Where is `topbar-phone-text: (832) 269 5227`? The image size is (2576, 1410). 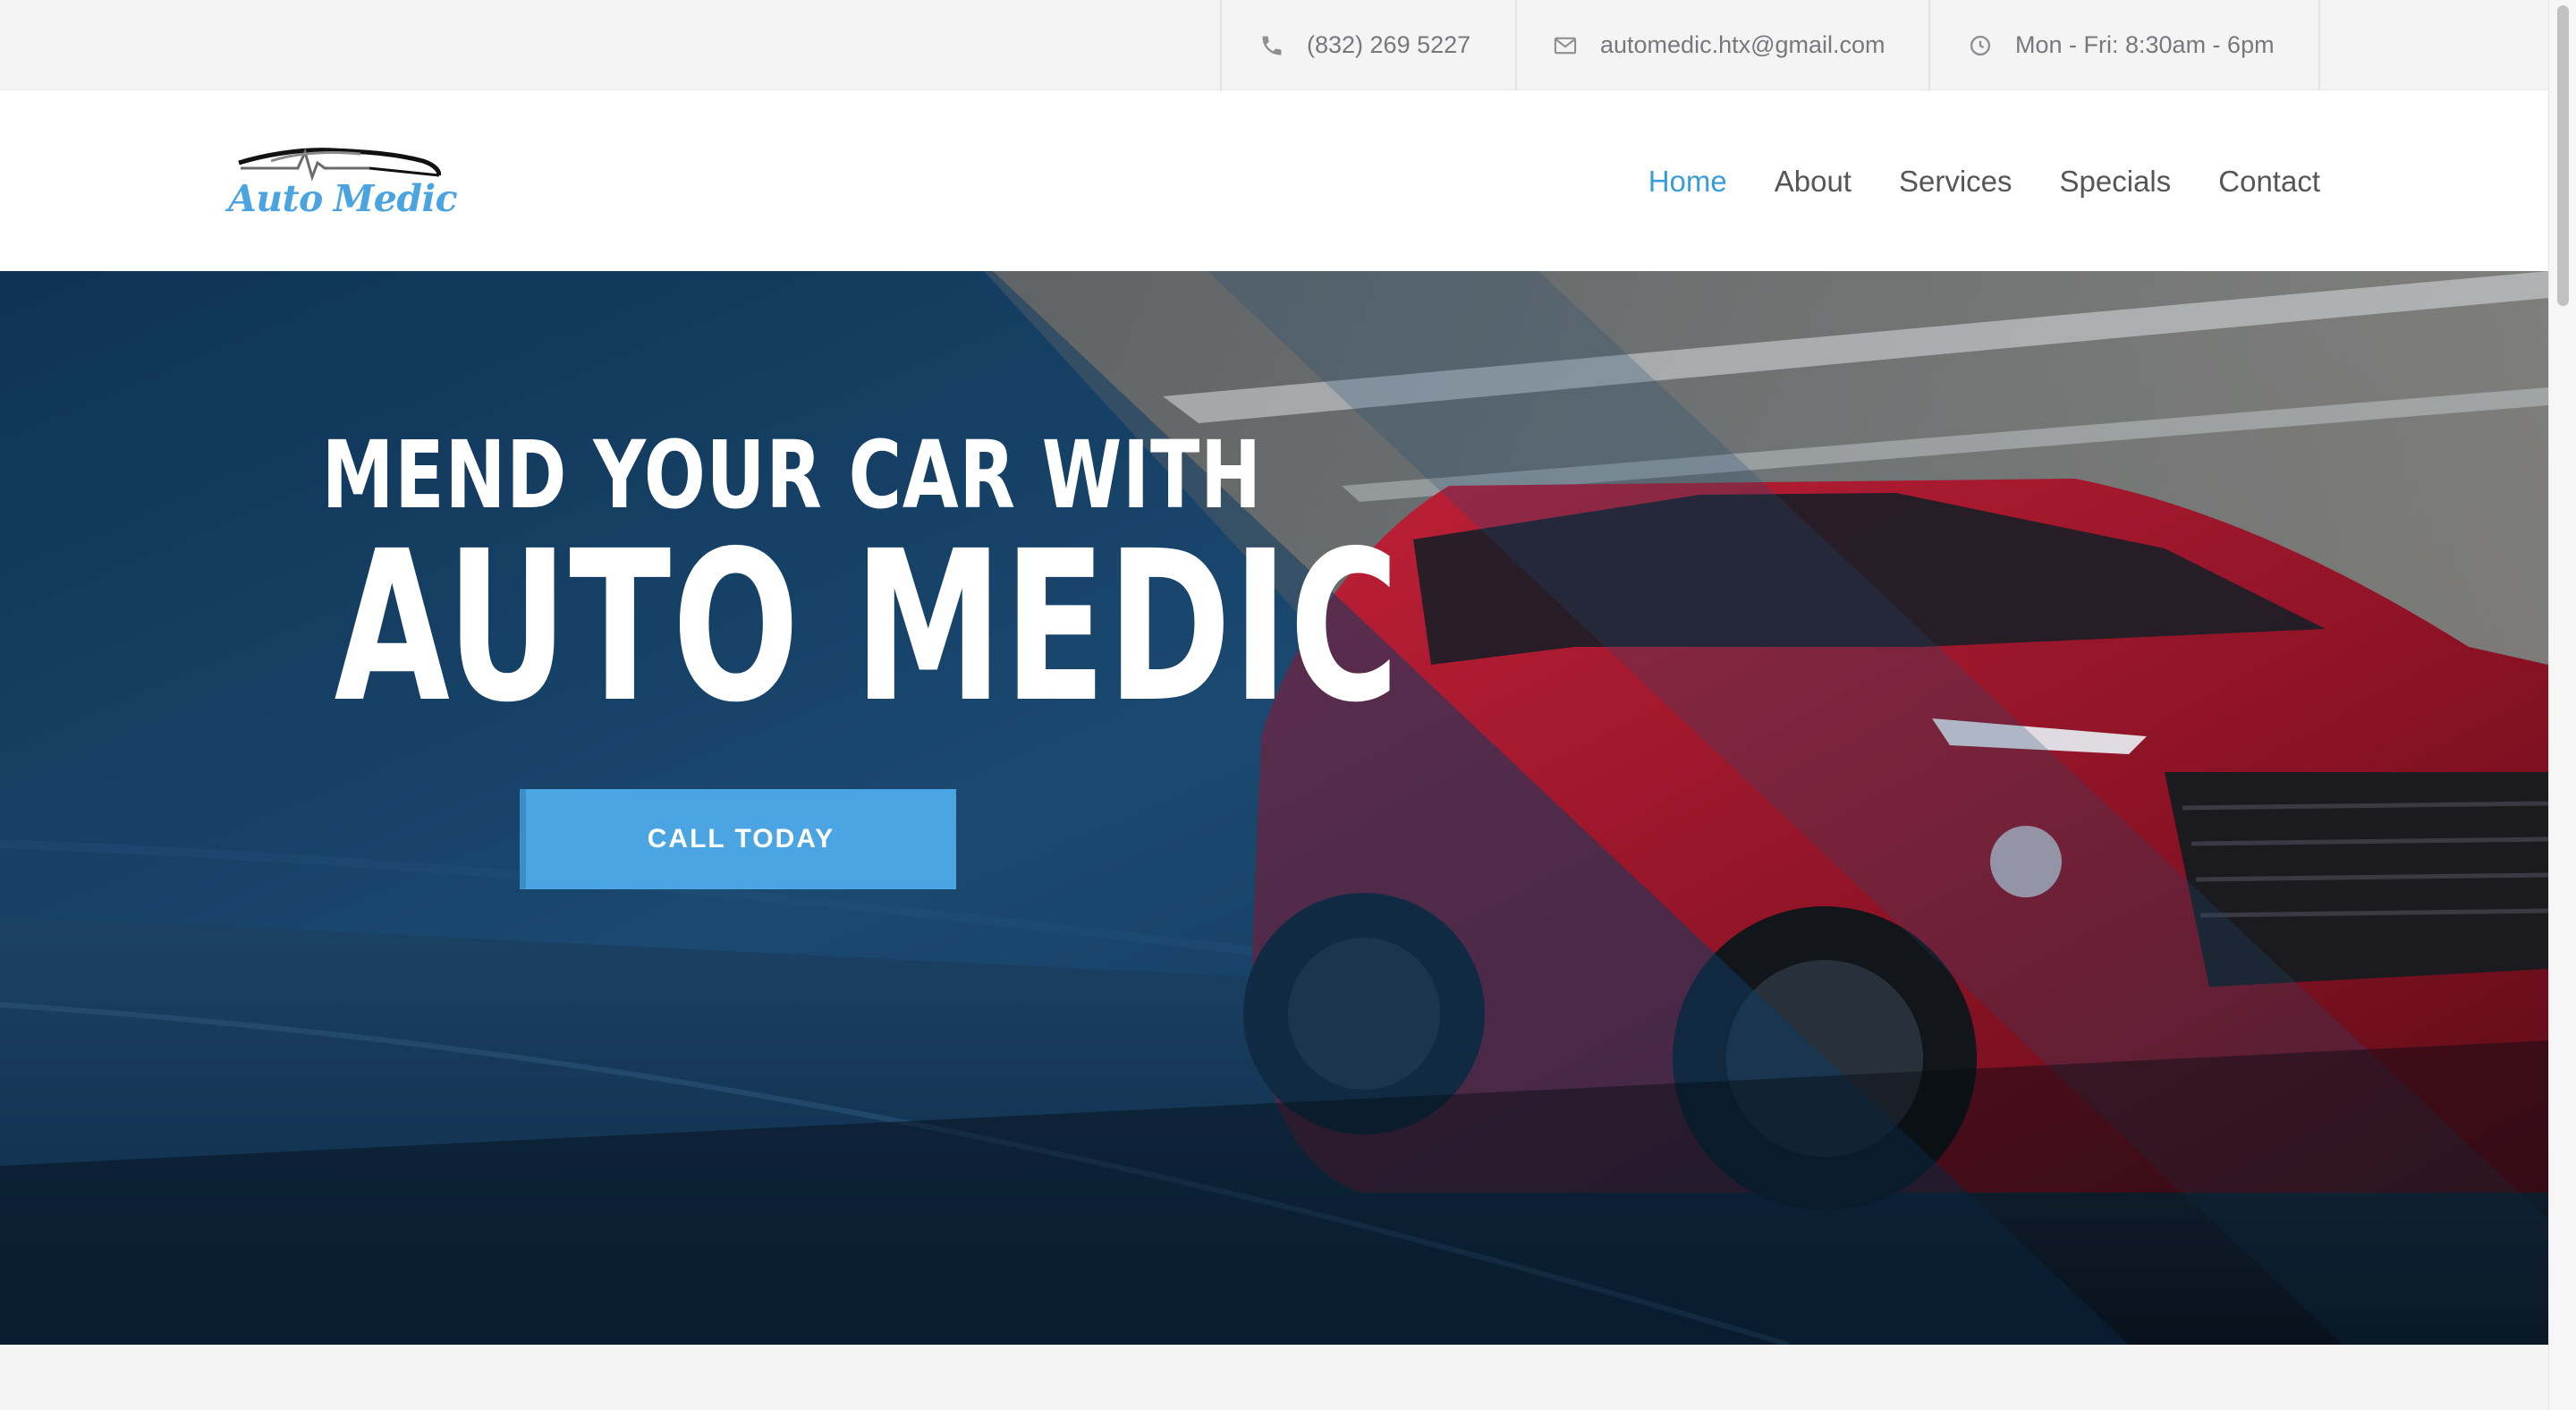
topbar-phone-text: (832) 269 5227 is located at coordinates (1389, 45).